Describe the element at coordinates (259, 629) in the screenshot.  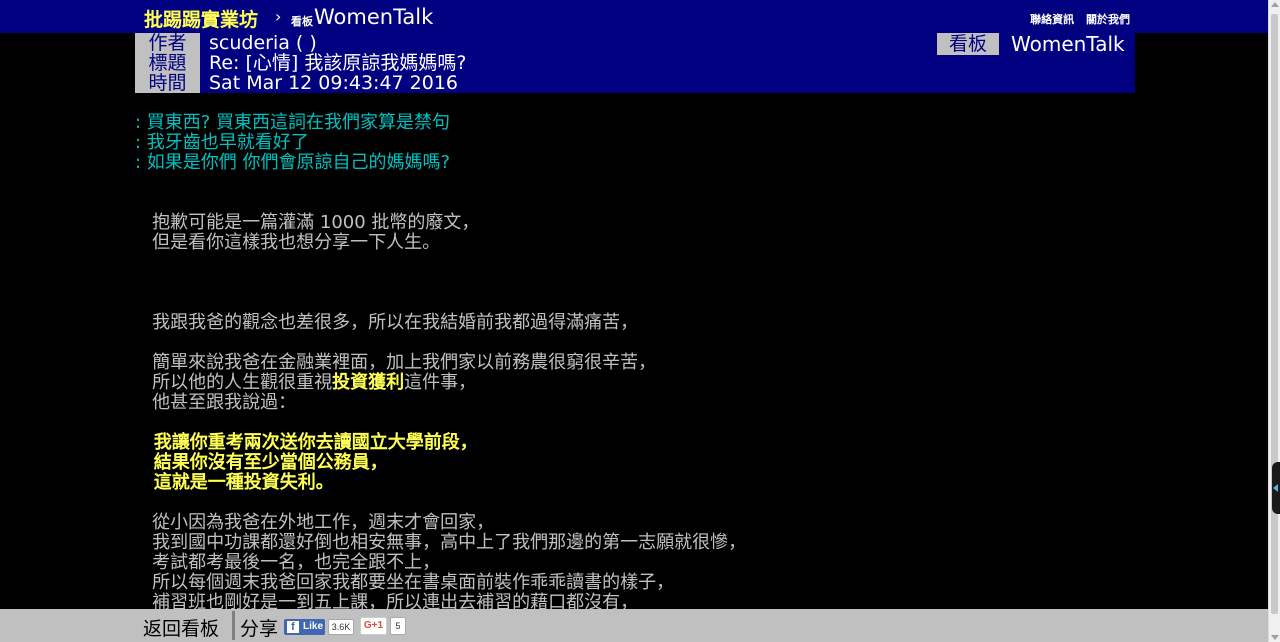
I see `share-label: 分享` at that location.